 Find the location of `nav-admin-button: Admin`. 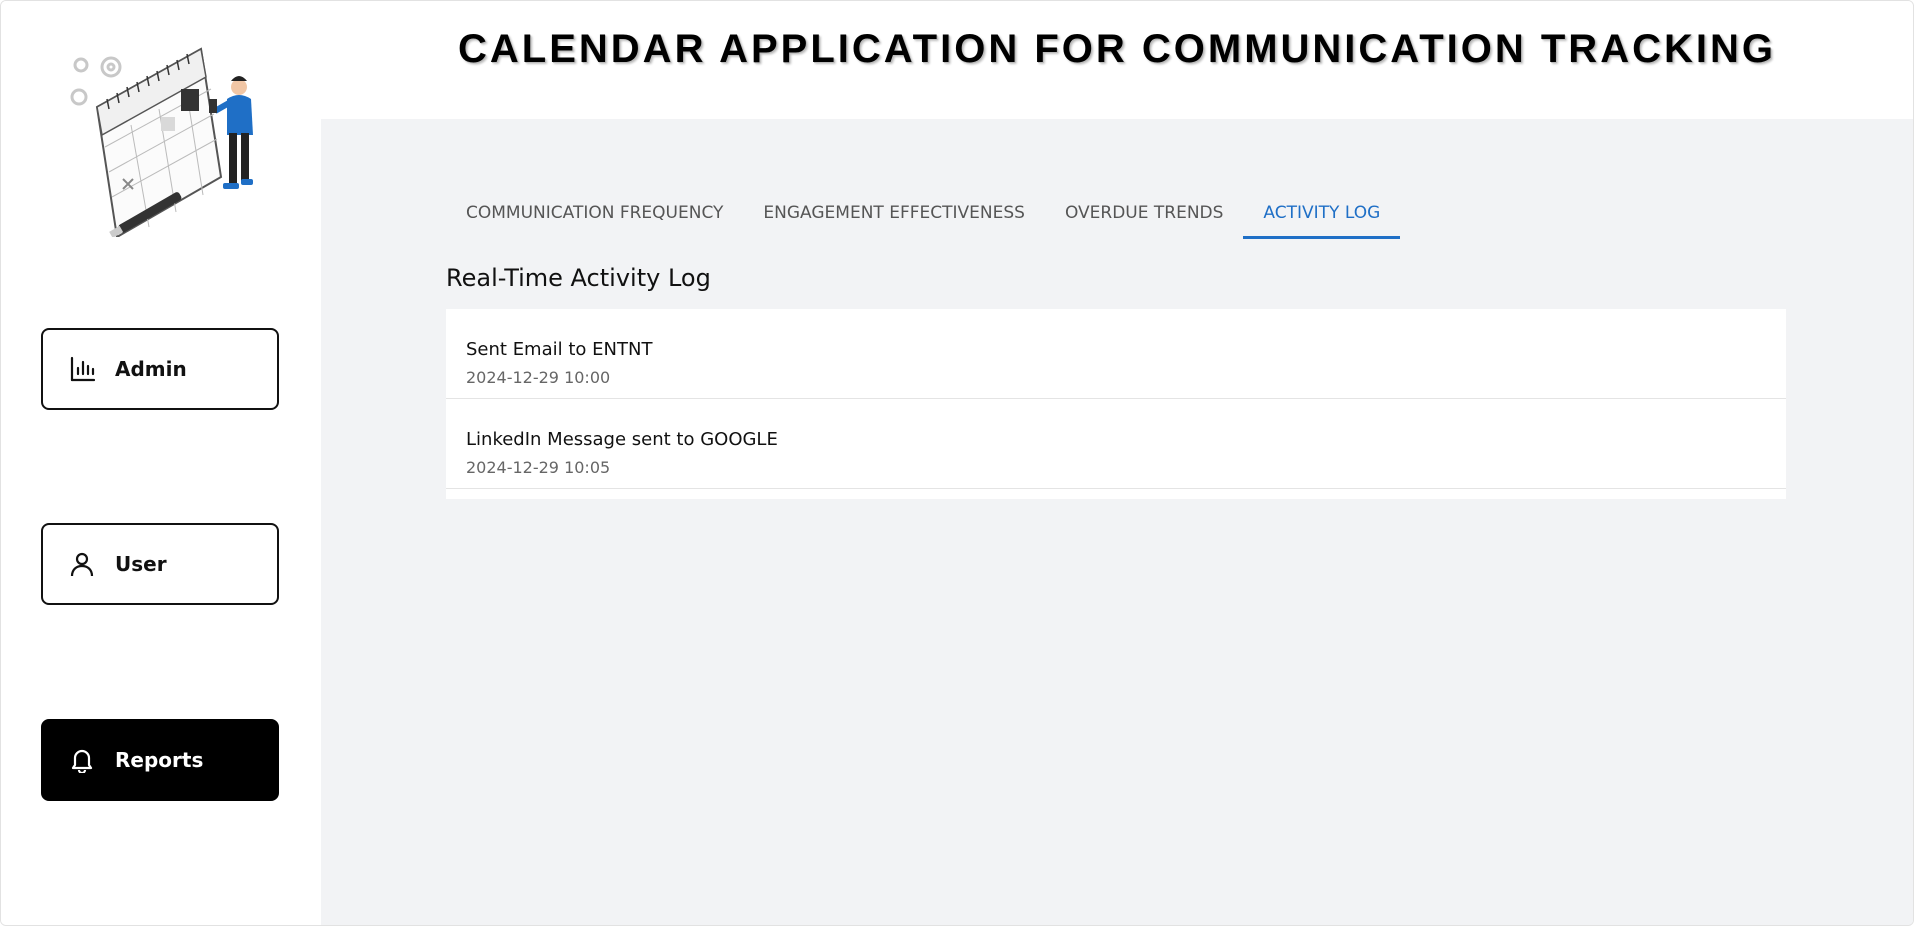

nav-admin-button: Admin is located at coordinates (160, 369).